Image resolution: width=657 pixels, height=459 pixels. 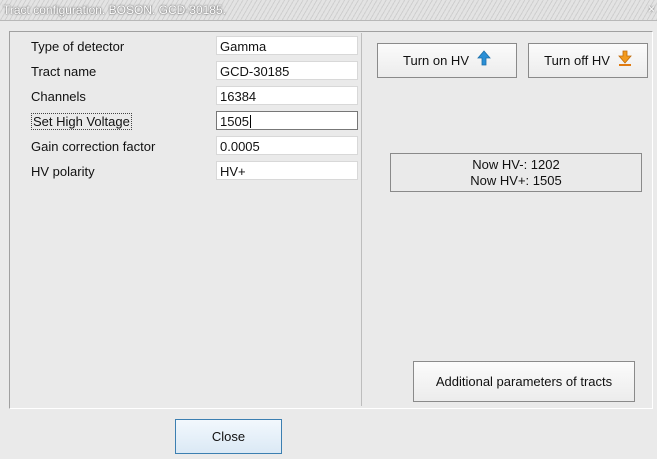 What do you see at coordinates (234, 121) in the screenshot?
I see `high-voltage-value: 1505` at bounding box center [234, 121].